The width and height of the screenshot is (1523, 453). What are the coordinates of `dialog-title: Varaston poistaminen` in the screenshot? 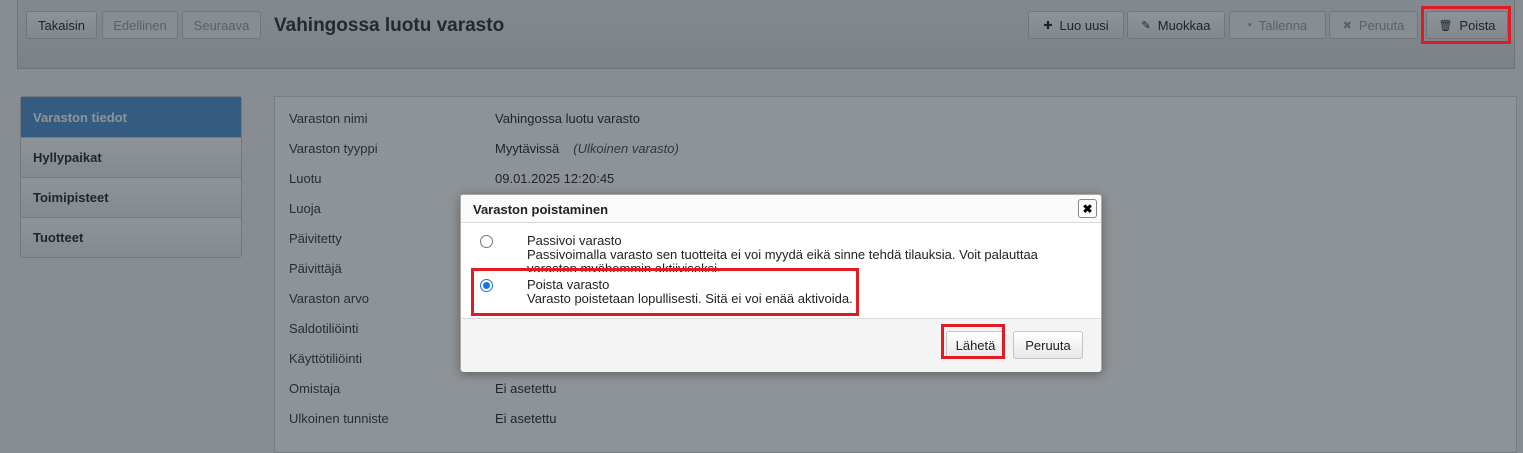 It's located at (541, 209).